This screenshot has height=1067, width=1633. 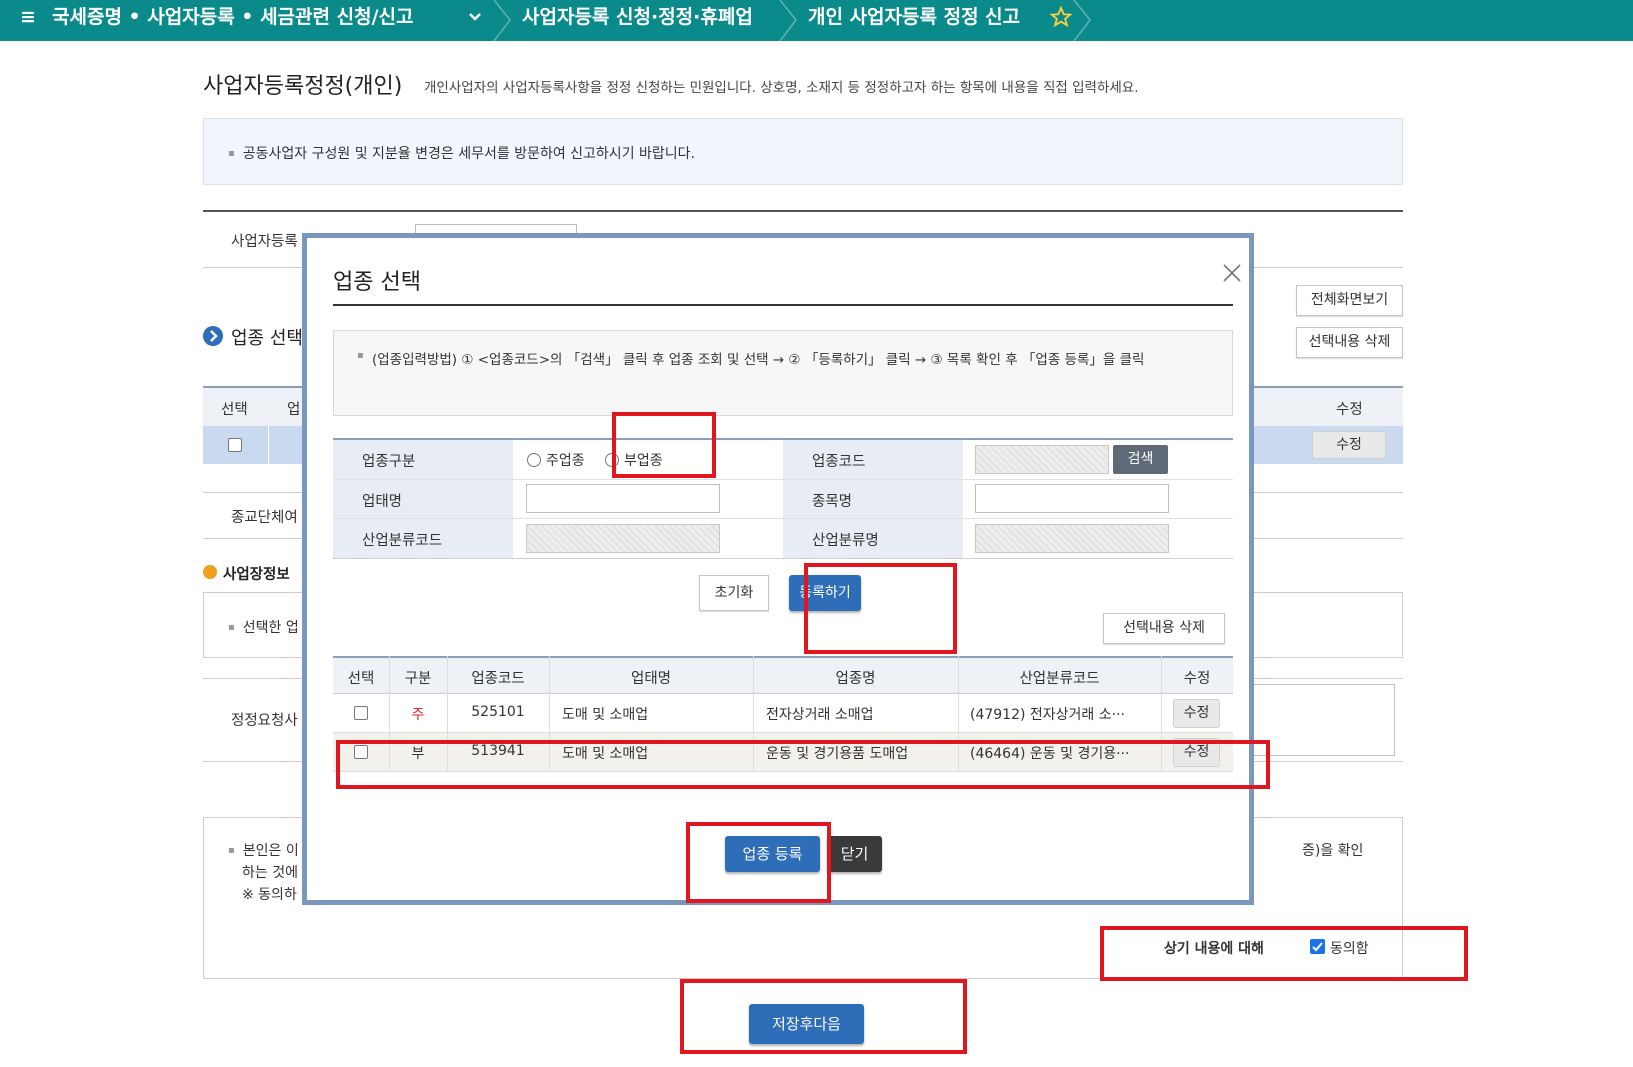 I want to click on main-industry-label: 주업종, so click(x=565, y=461).